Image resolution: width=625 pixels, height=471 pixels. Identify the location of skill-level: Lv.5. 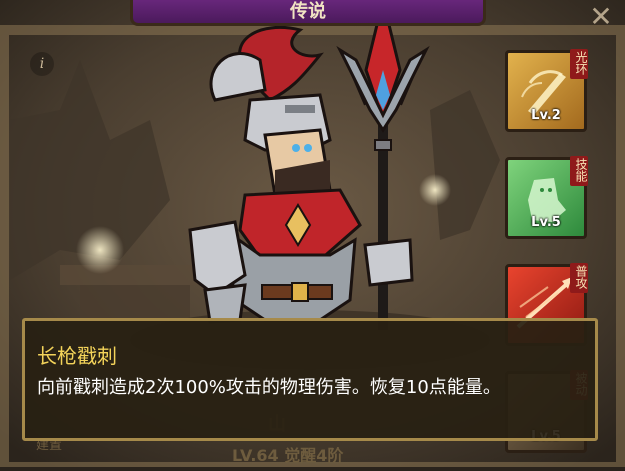
(546, 222).